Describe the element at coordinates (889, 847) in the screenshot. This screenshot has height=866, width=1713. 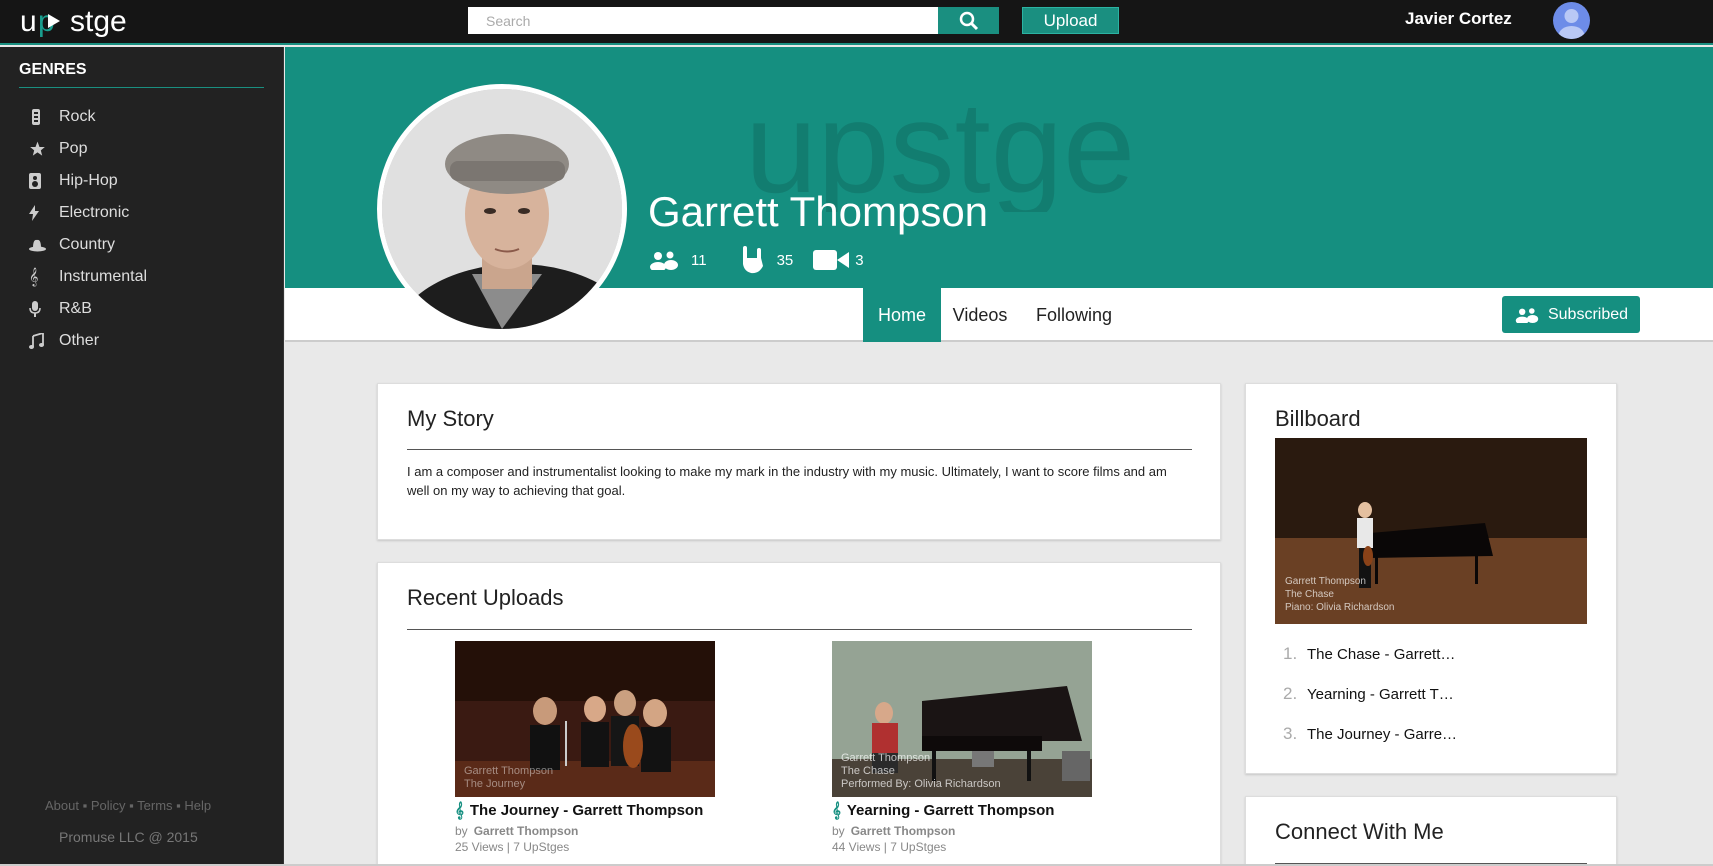
I see `upload-meta: 44 Views | 7 UpStges` at that location.